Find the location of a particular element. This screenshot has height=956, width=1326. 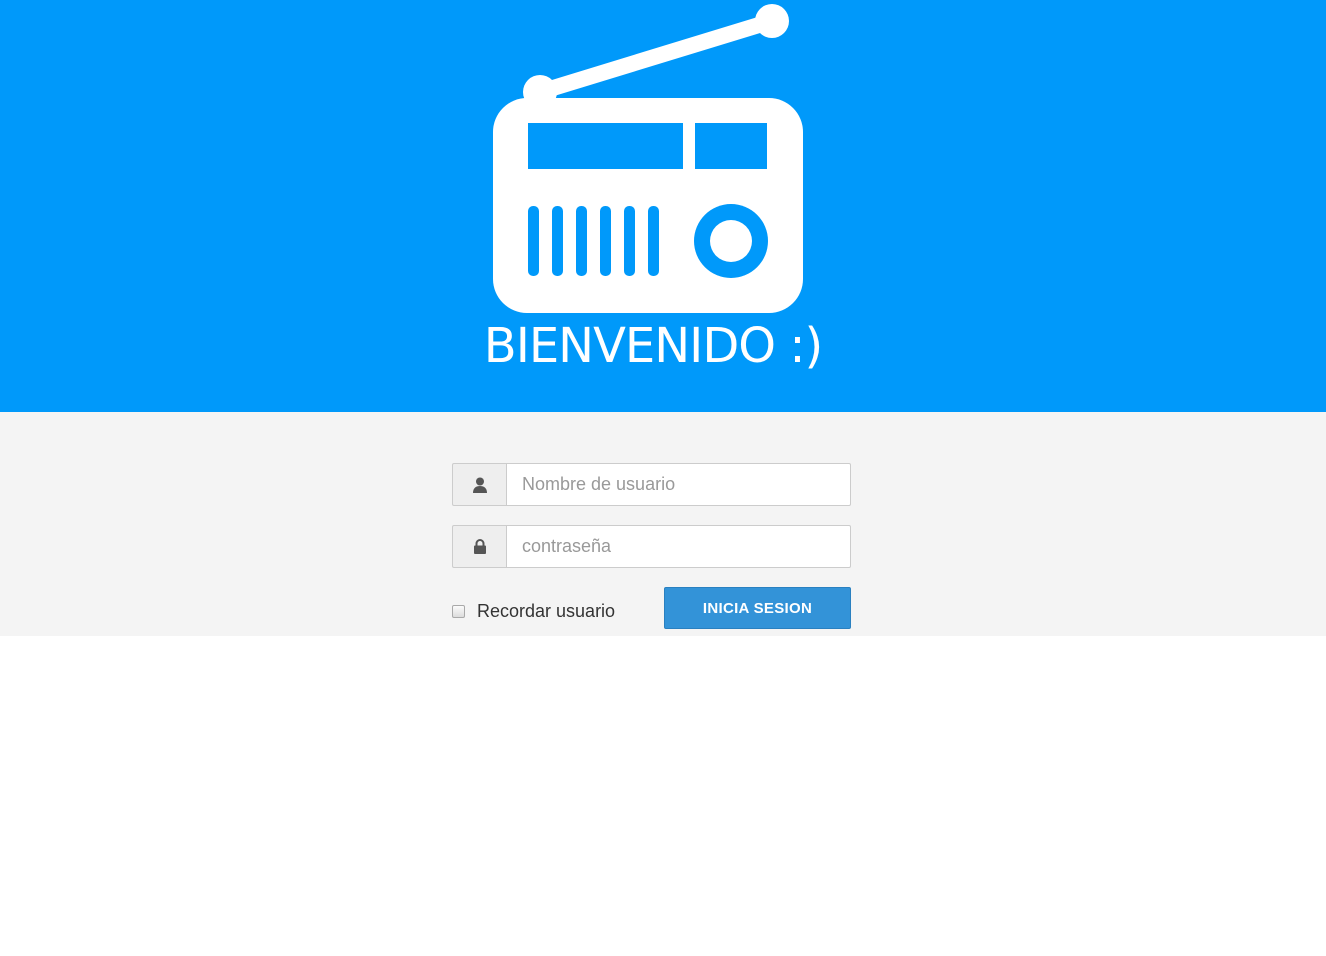

user-icon is located at coordinates (479, 484).